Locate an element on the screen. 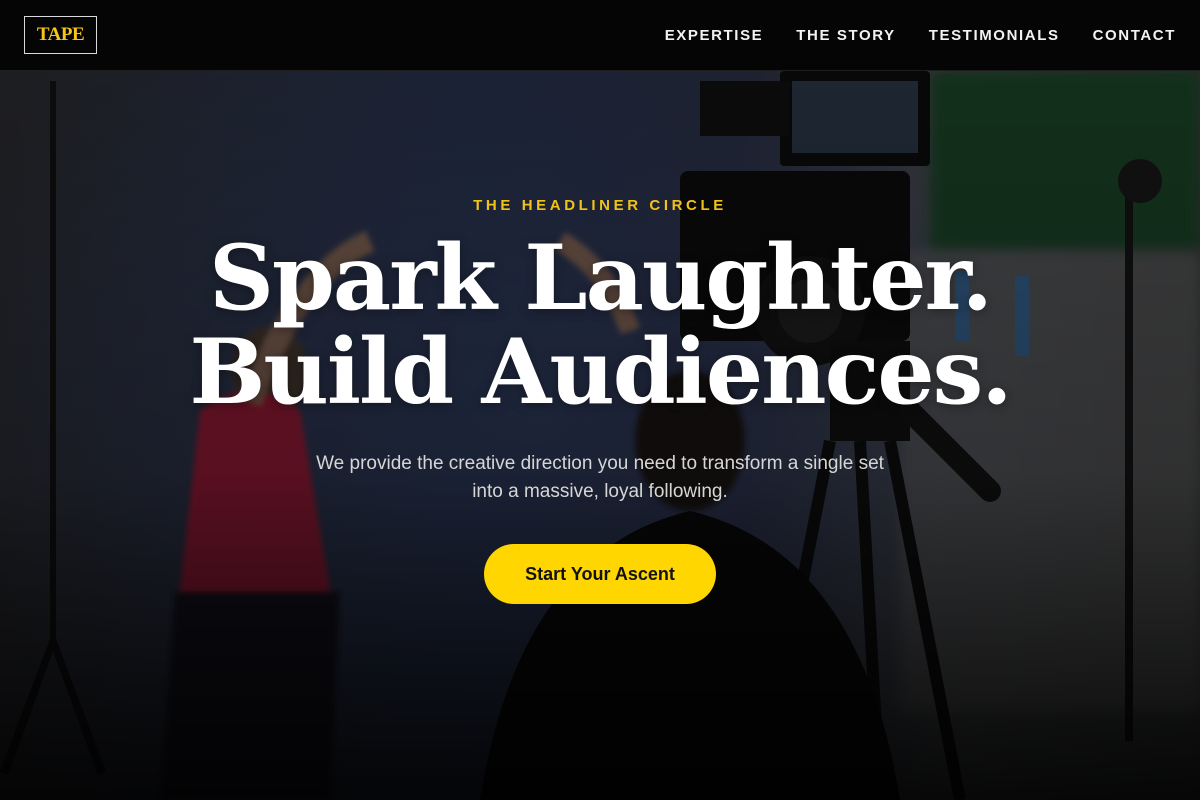 The image size is (1200, 800). start-your-ascent-button: Start Your Ascent is located at coordinates (600, 574).